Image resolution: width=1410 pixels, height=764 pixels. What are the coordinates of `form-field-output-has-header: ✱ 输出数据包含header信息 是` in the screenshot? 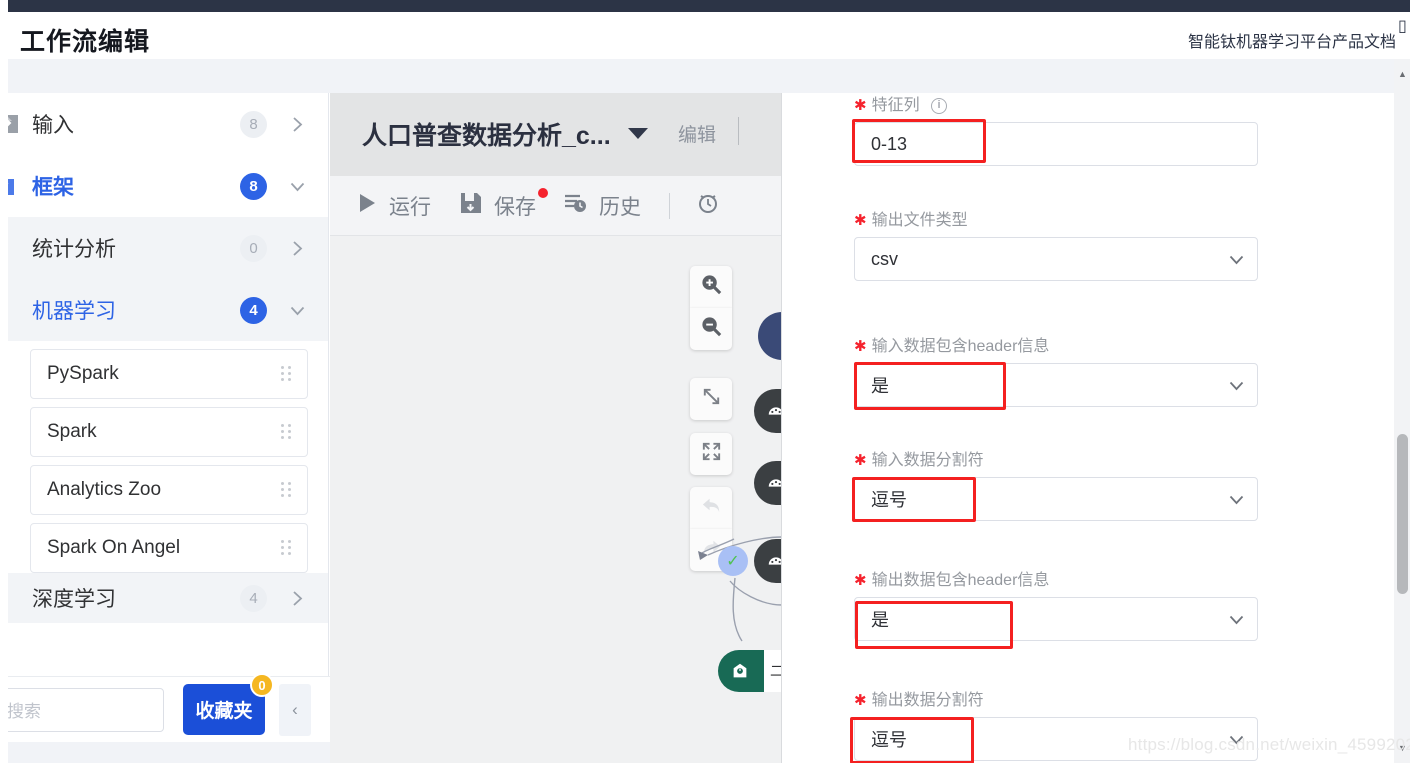 It's located at (1056, 603).